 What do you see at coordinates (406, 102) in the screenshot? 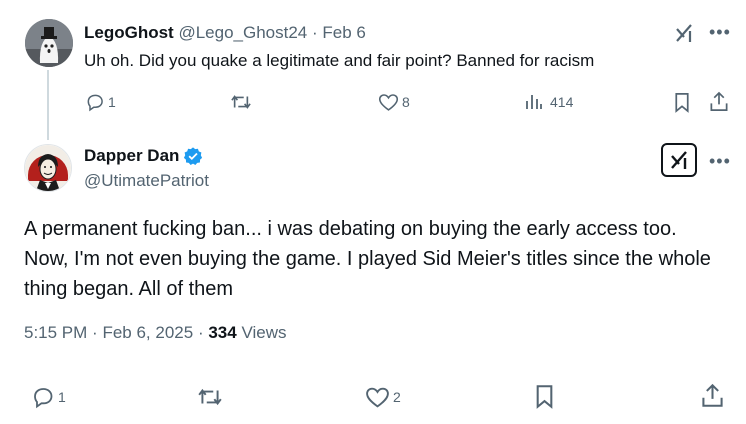
I see `reply-like-count: 8` at bounding box center [406, 102].